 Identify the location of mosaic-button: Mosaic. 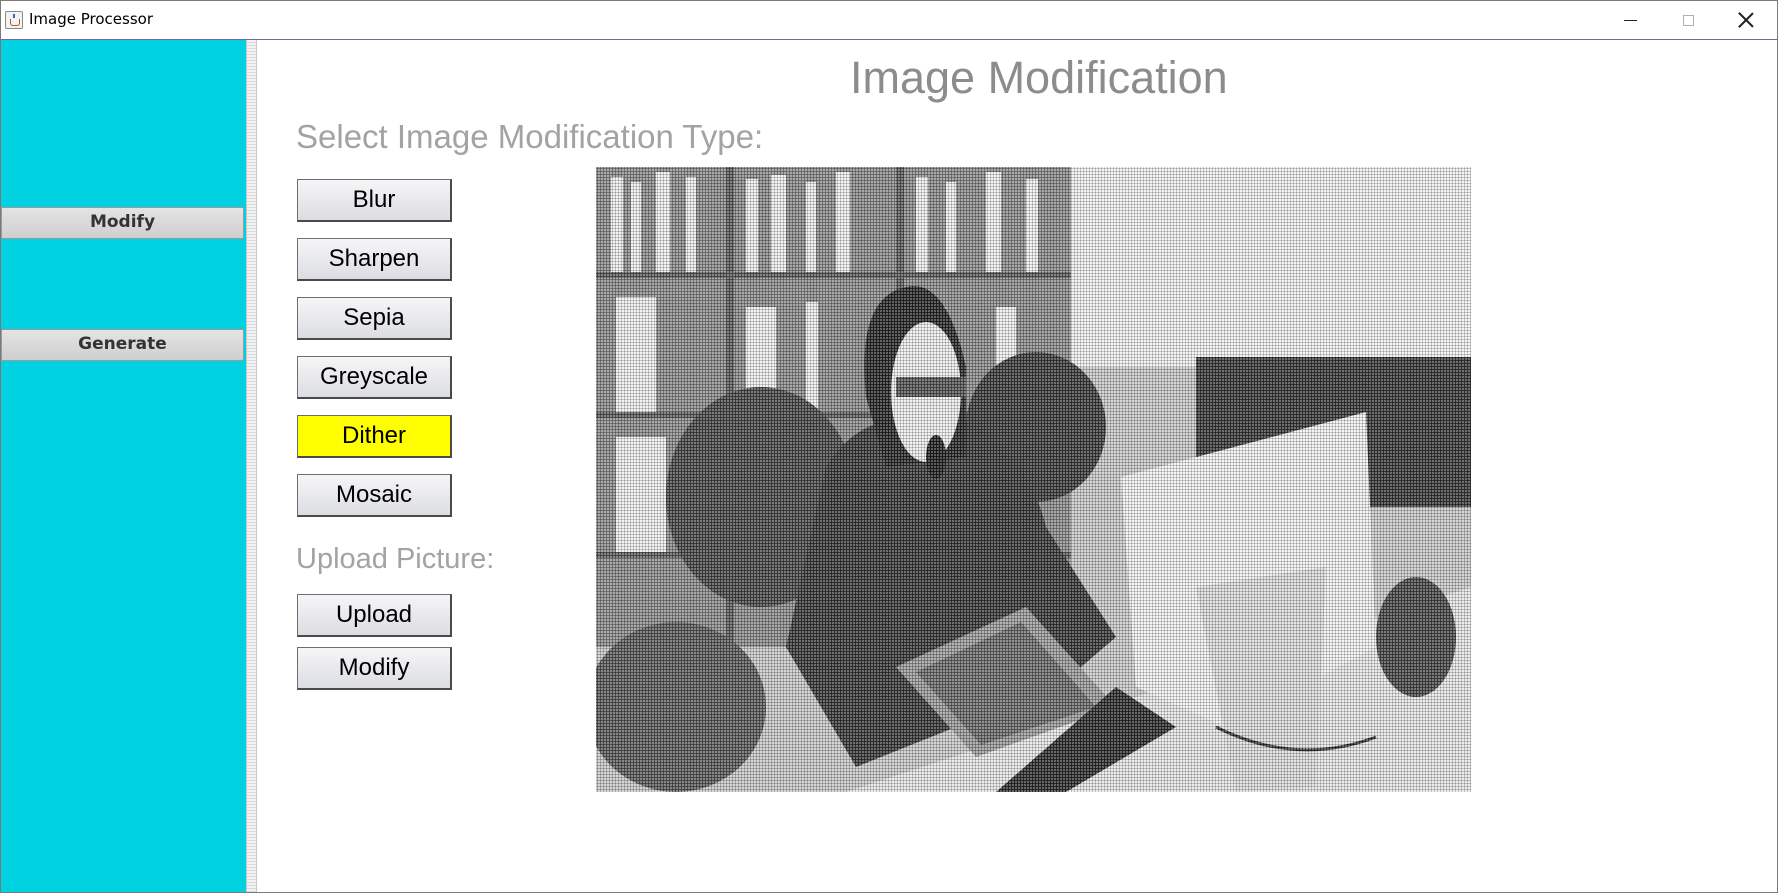
(374, 495).